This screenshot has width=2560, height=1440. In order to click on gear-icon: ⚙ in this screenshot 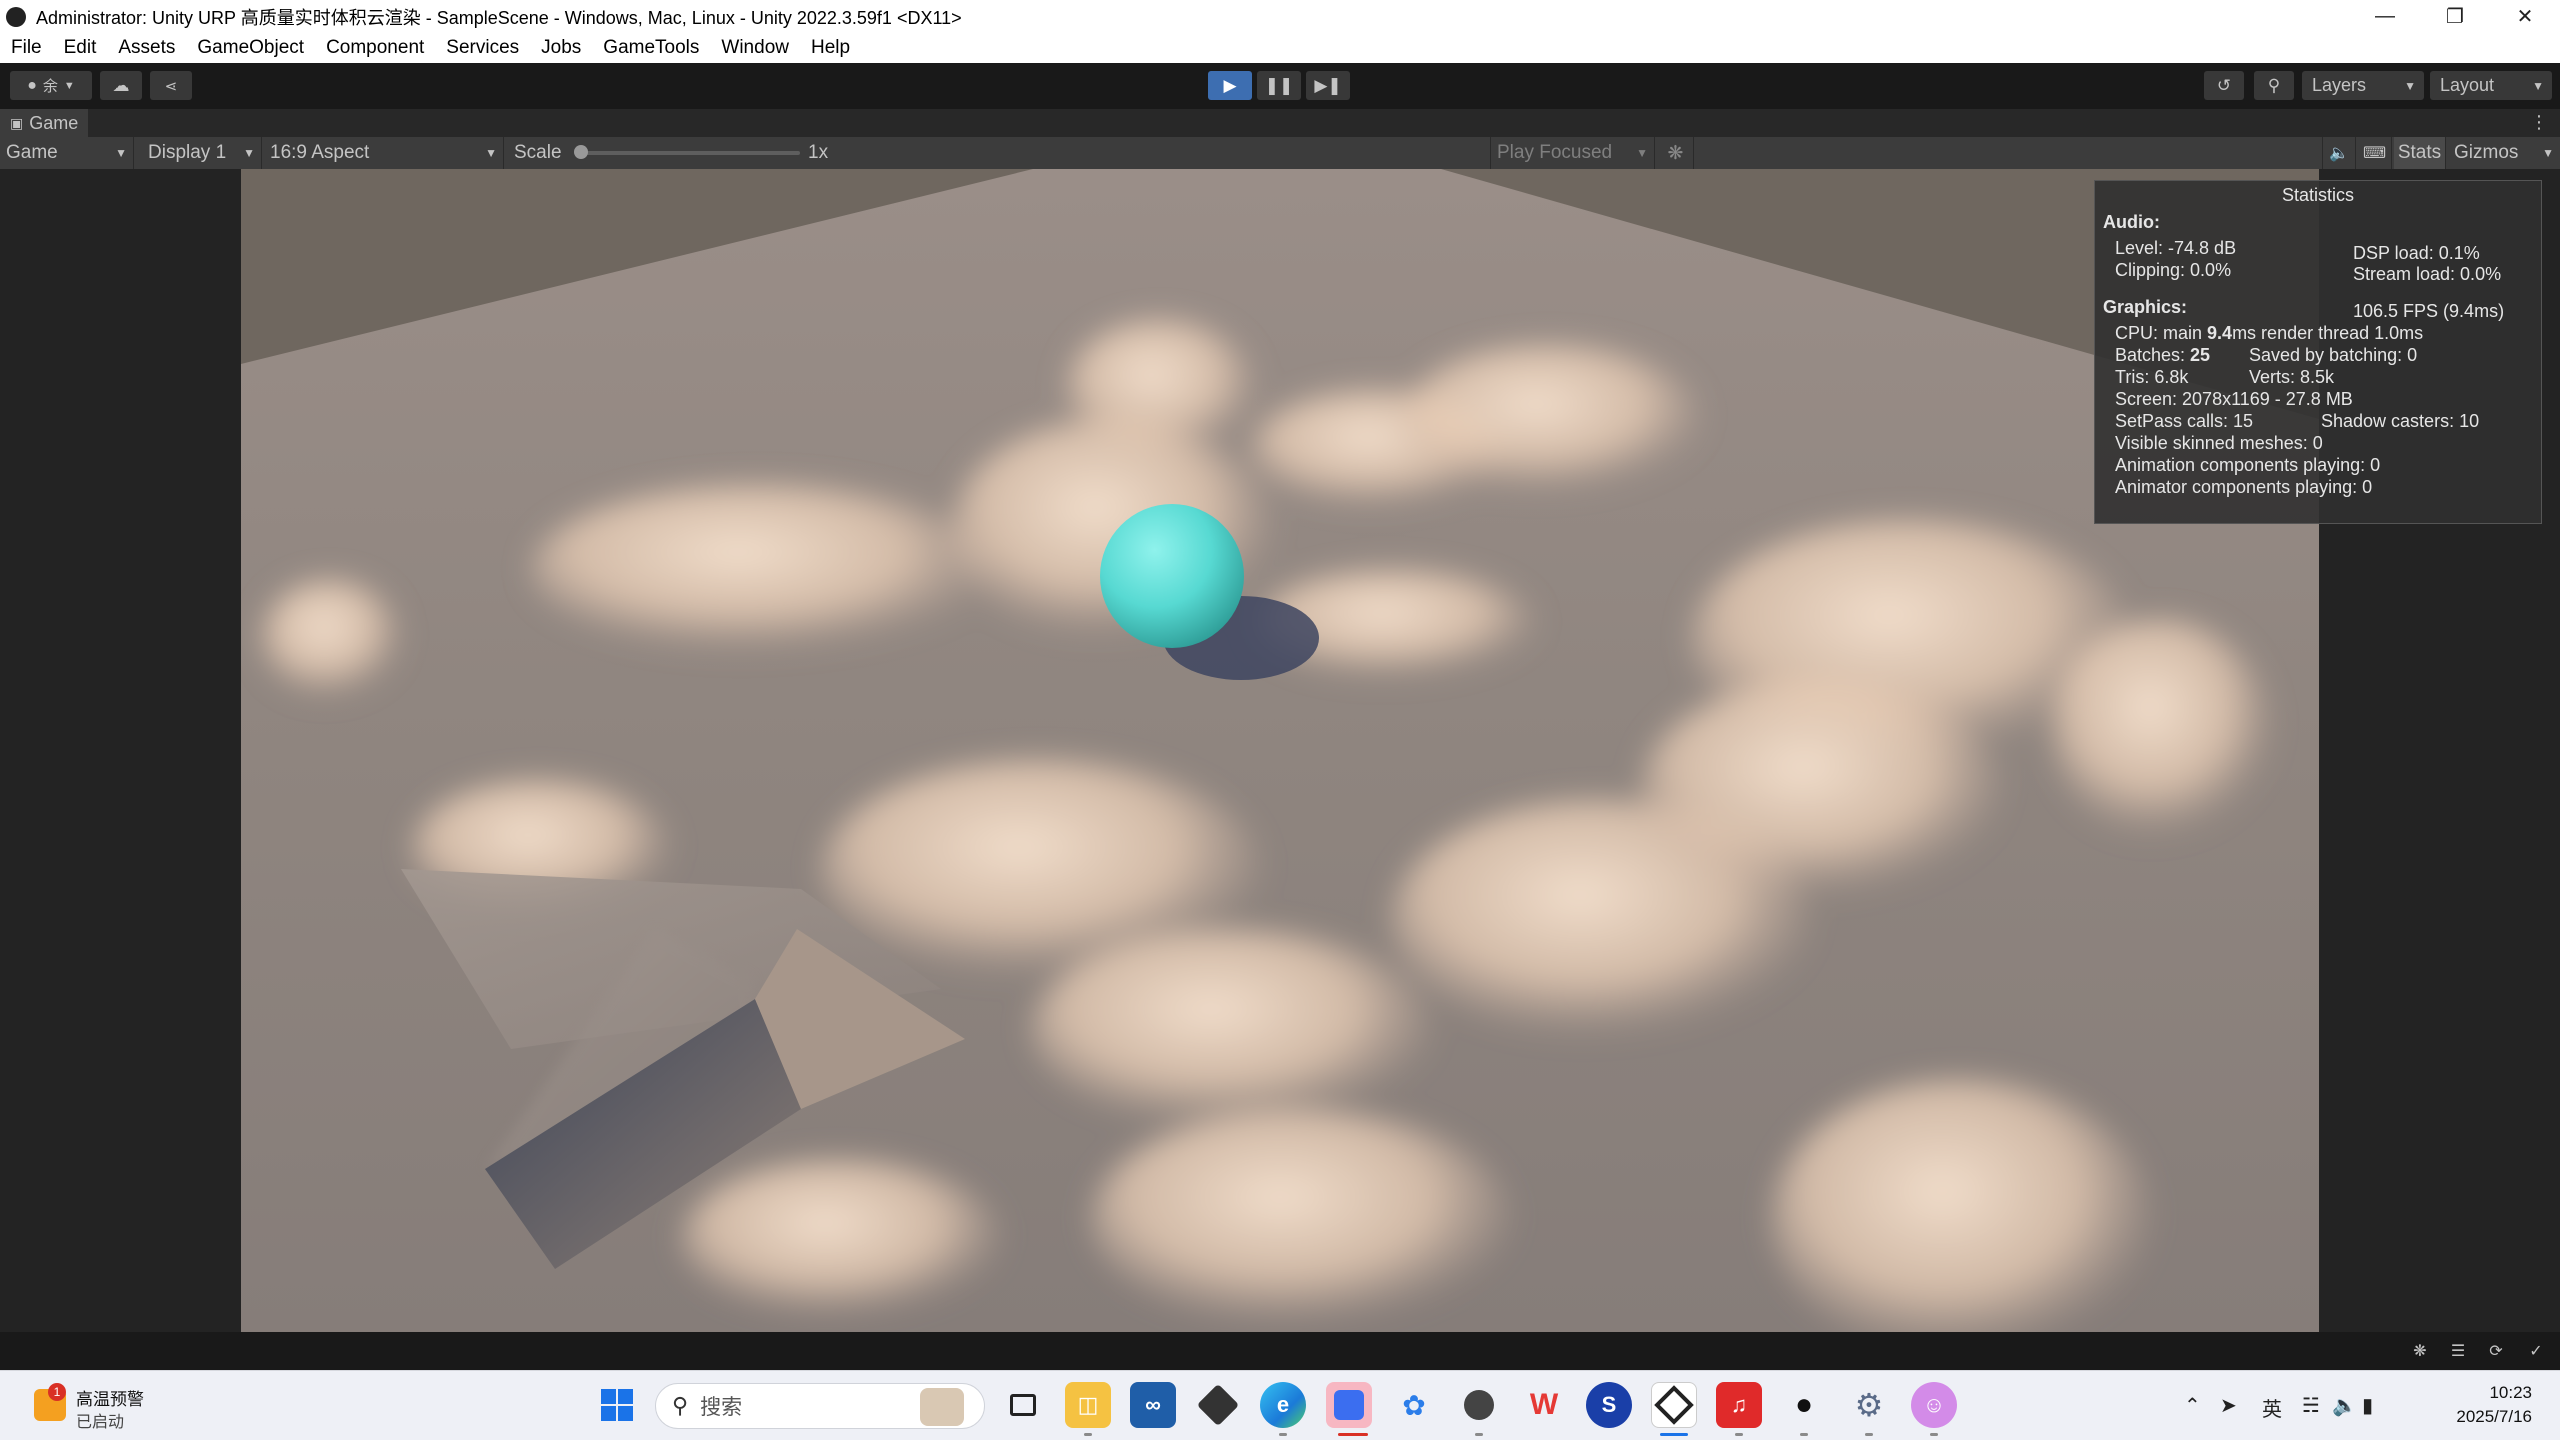, I will do `click(1869, 1405)`.